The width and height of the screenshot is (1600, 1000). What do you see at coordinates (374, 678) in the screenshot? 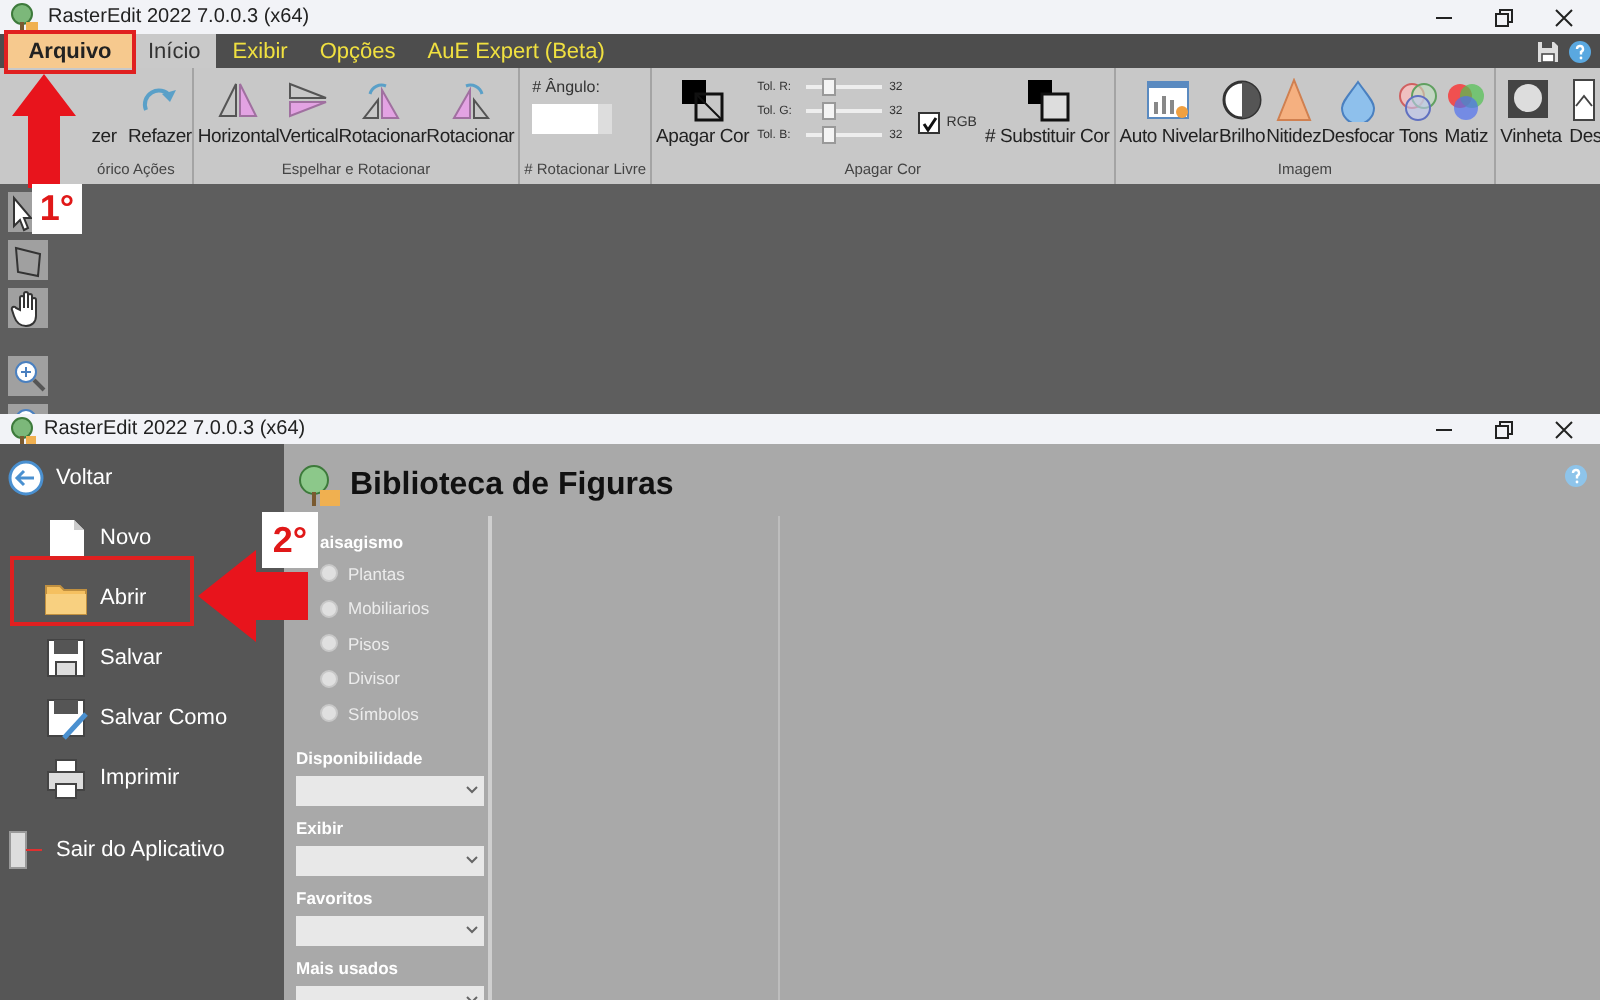
I see `option-label: Divisor` at bounding box center [374, 678].